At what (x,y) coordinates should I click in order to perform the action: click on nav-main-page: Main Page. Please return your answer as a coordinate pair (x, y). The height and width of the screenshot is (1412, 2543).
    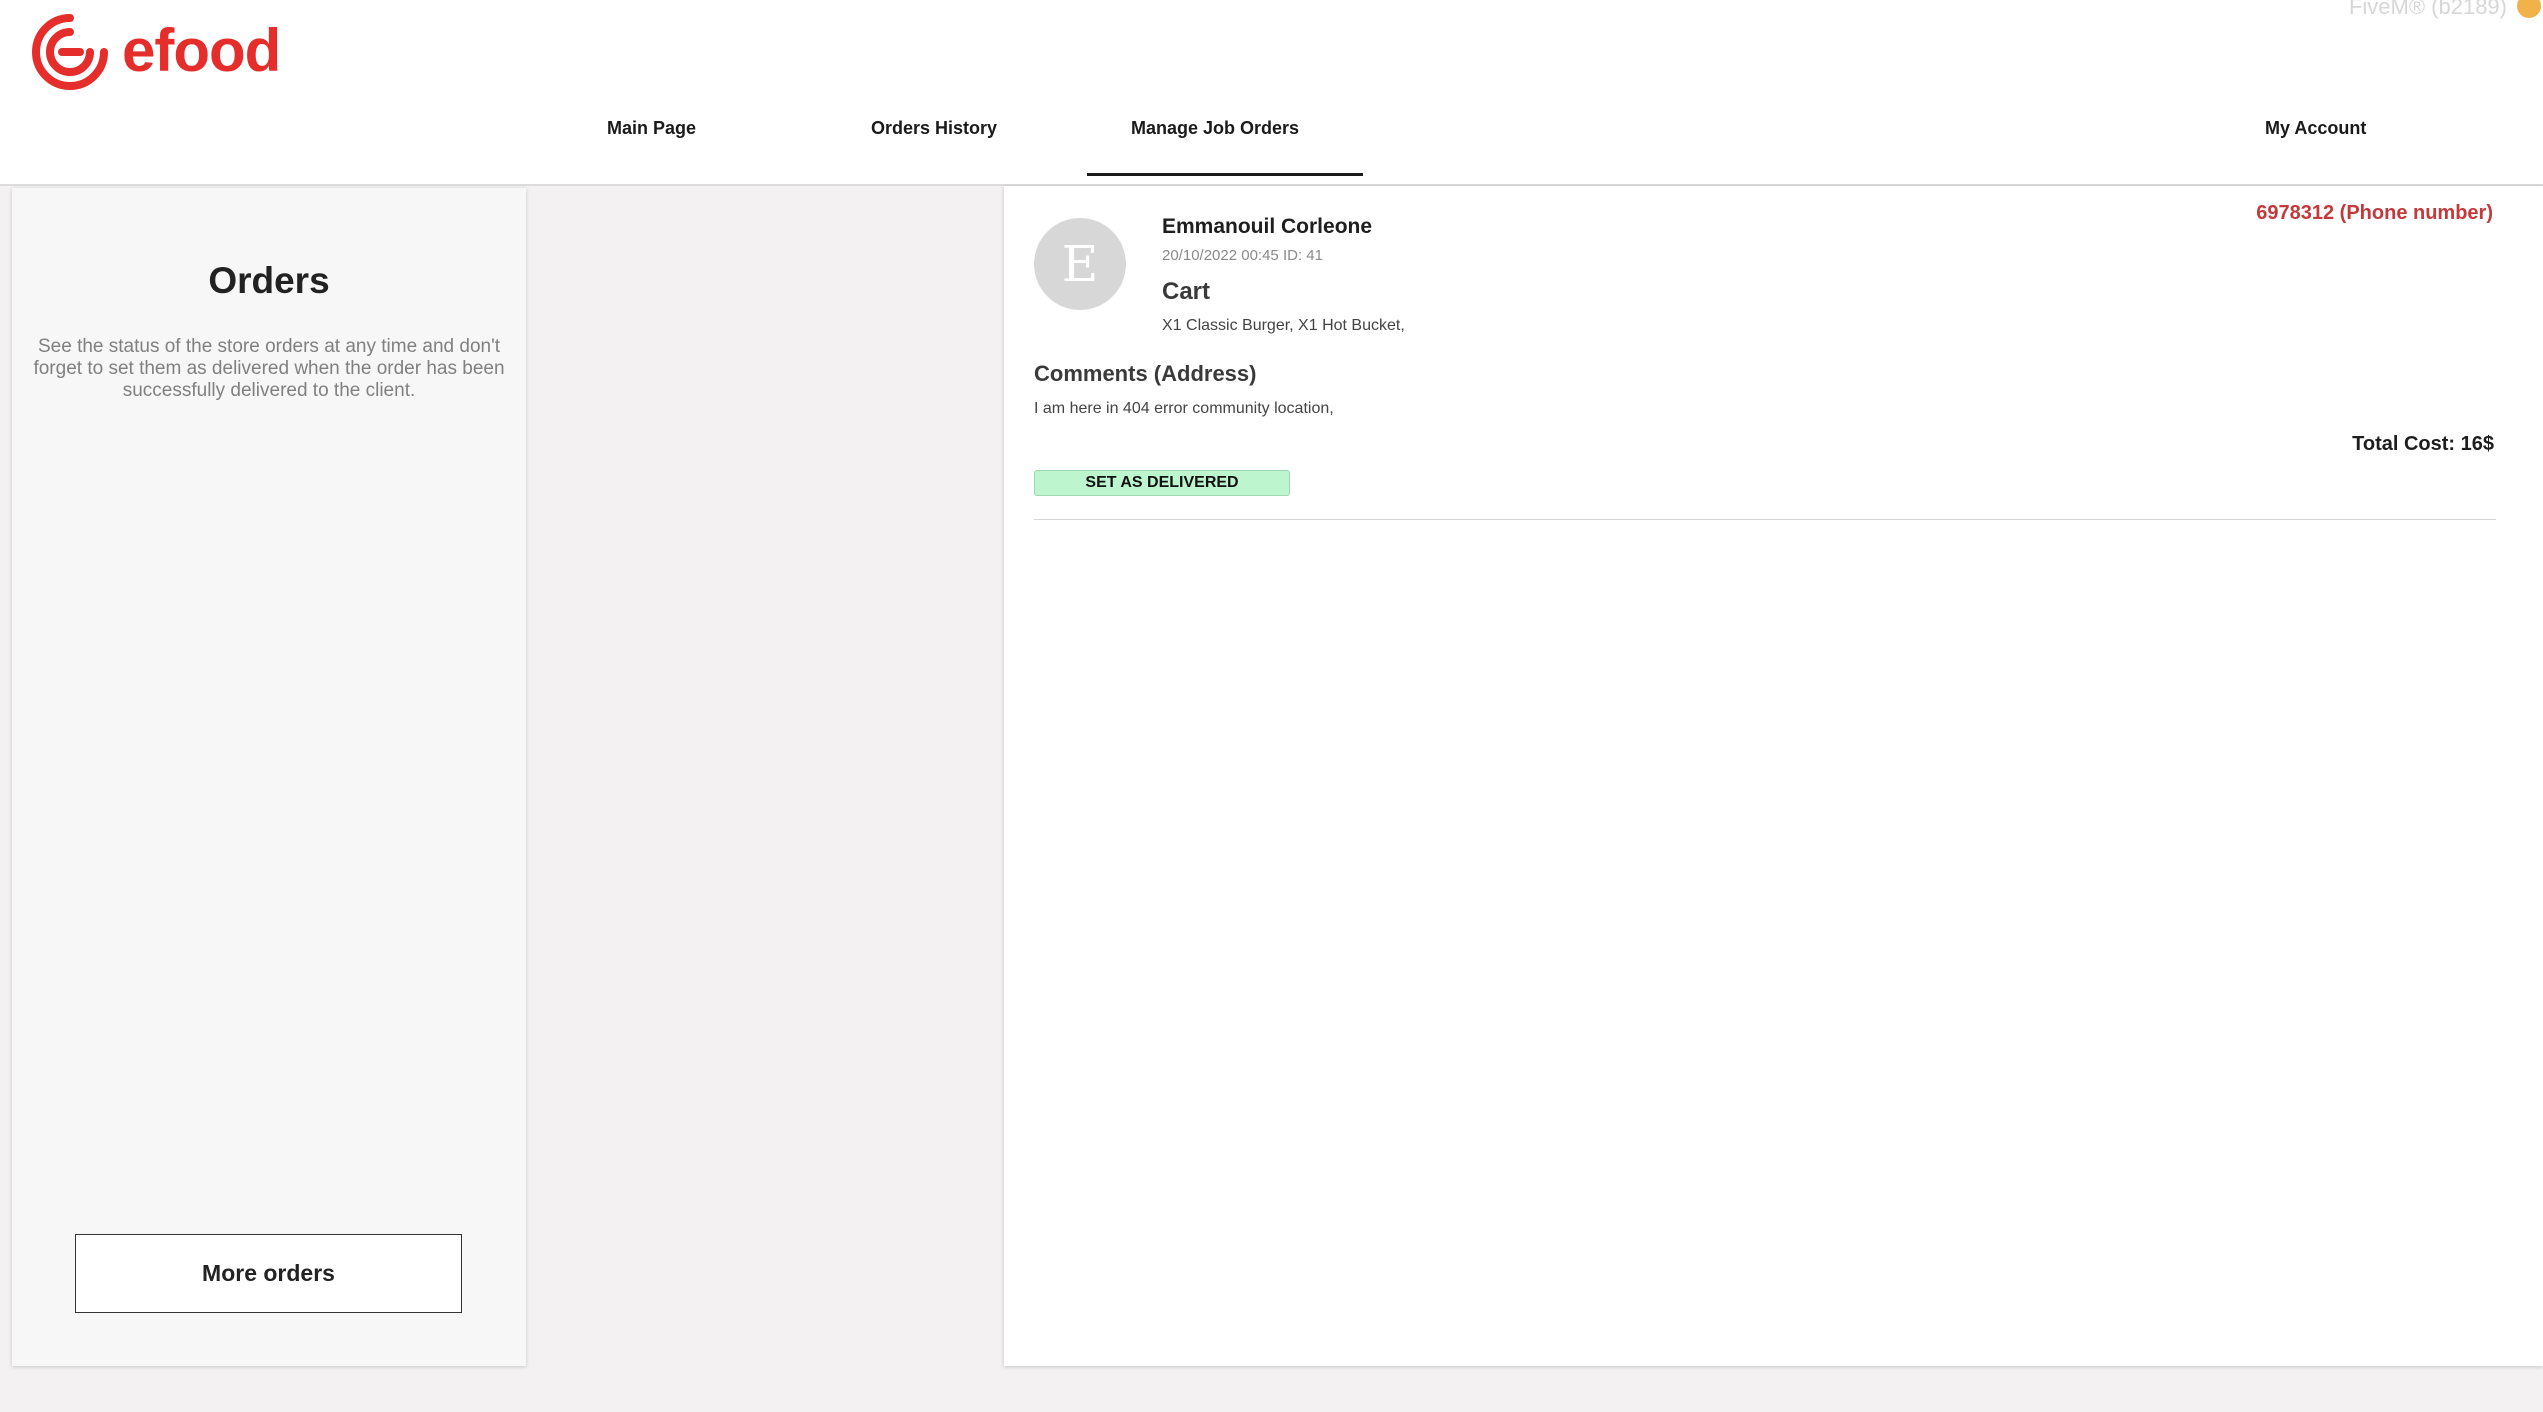
    Looking at the image, I should click on (651, 128).